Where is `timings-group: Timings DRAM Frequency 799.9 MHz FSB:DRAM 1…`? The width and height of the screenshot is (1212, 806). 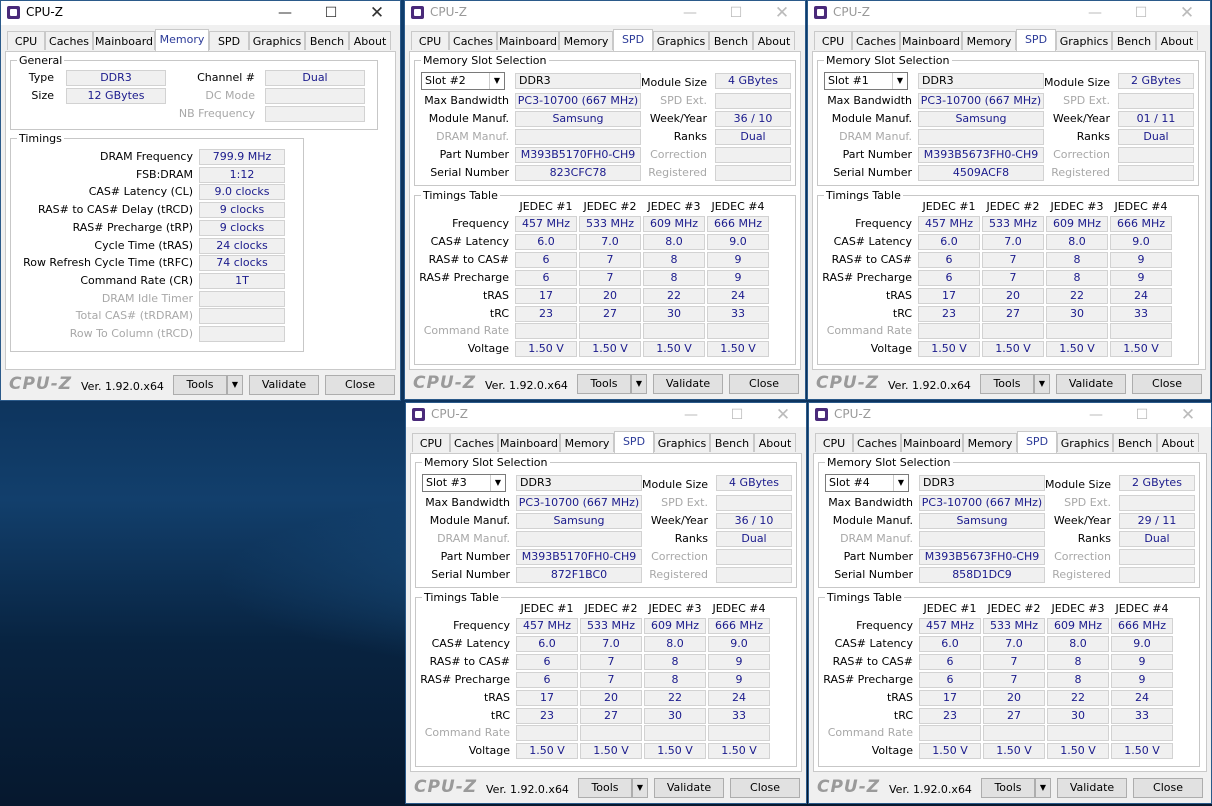
timings-group: Timings DRAM Frequency 799.9 MHz FSB:DRAM 1… is located at coordinates (157, 242).